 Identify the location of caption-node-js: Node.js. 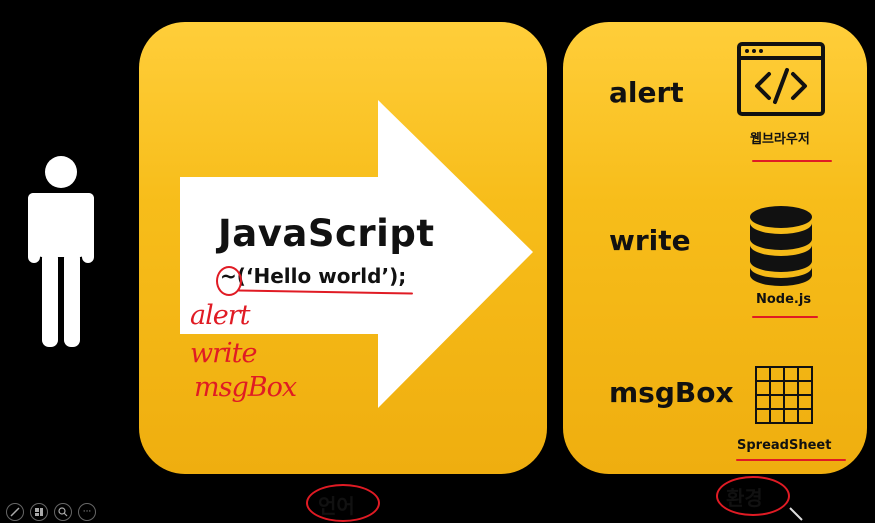
(784, 299).